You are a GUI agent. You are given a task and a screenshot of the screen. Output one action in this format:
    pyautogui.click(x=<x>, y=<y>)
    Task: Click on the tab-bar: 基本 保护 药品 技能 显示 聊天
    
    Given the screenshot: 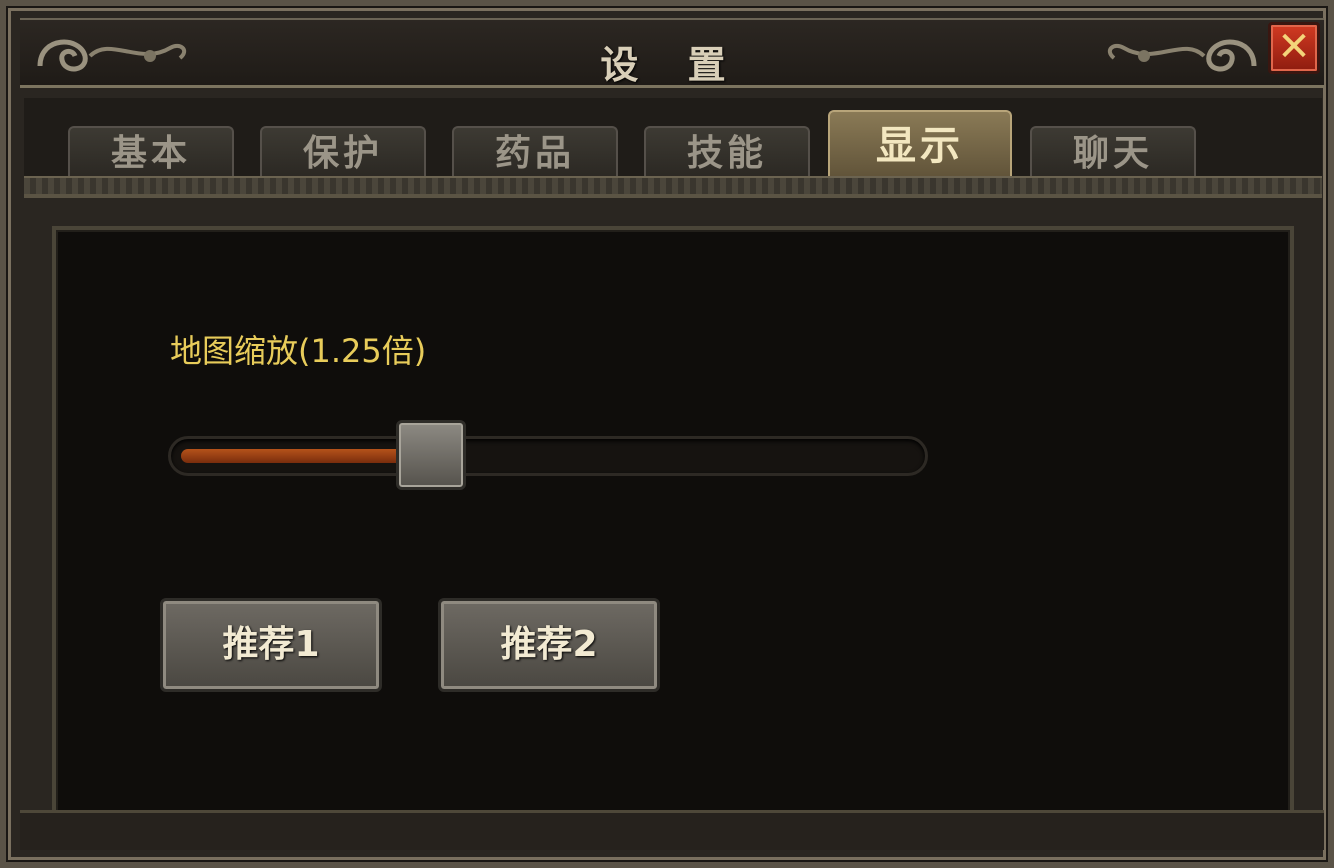 What is the action you would take?
    pyautogui.click(x=673, y=148)
    